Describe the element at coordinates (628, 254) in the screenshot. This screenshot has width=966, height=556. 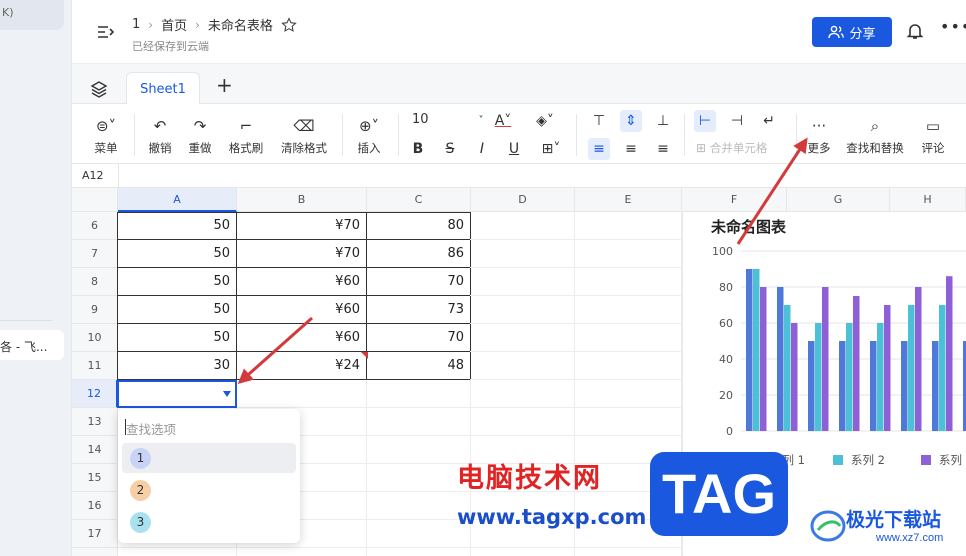
I see `cell-e7` at that location.